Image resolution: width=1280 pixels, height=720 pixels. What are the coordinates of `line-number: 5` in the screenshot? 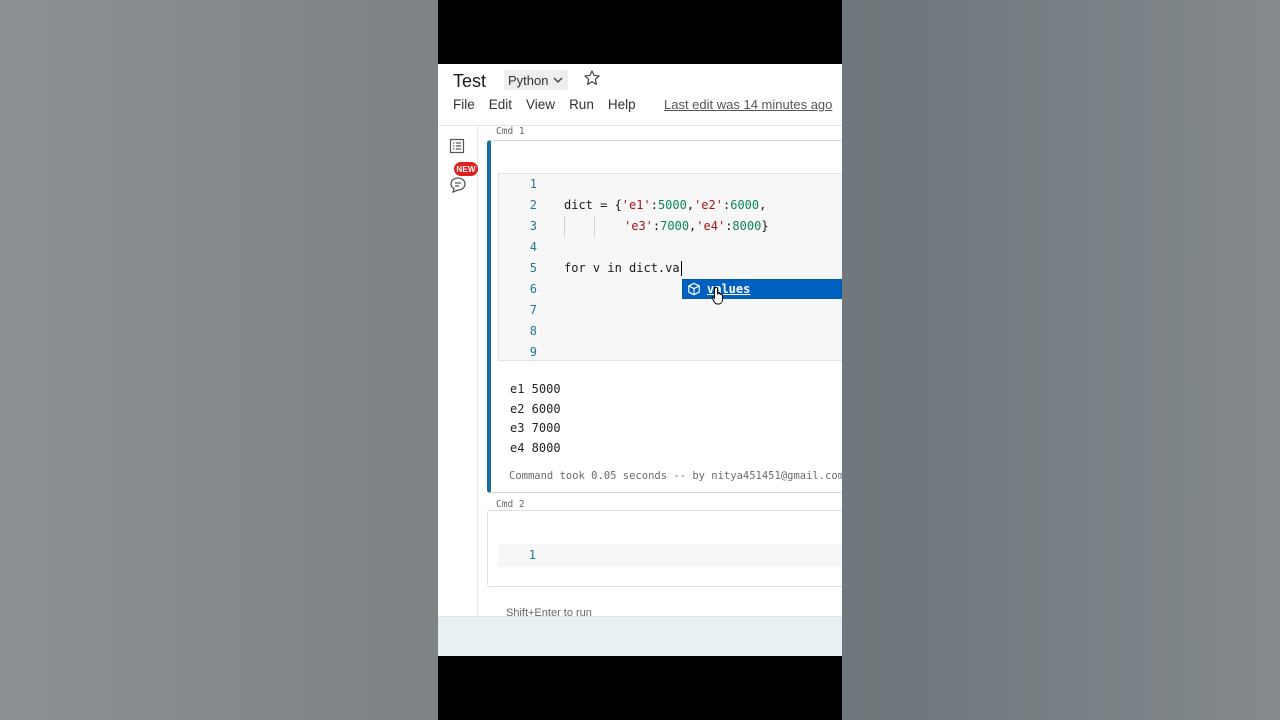 It's located at (533, 268).